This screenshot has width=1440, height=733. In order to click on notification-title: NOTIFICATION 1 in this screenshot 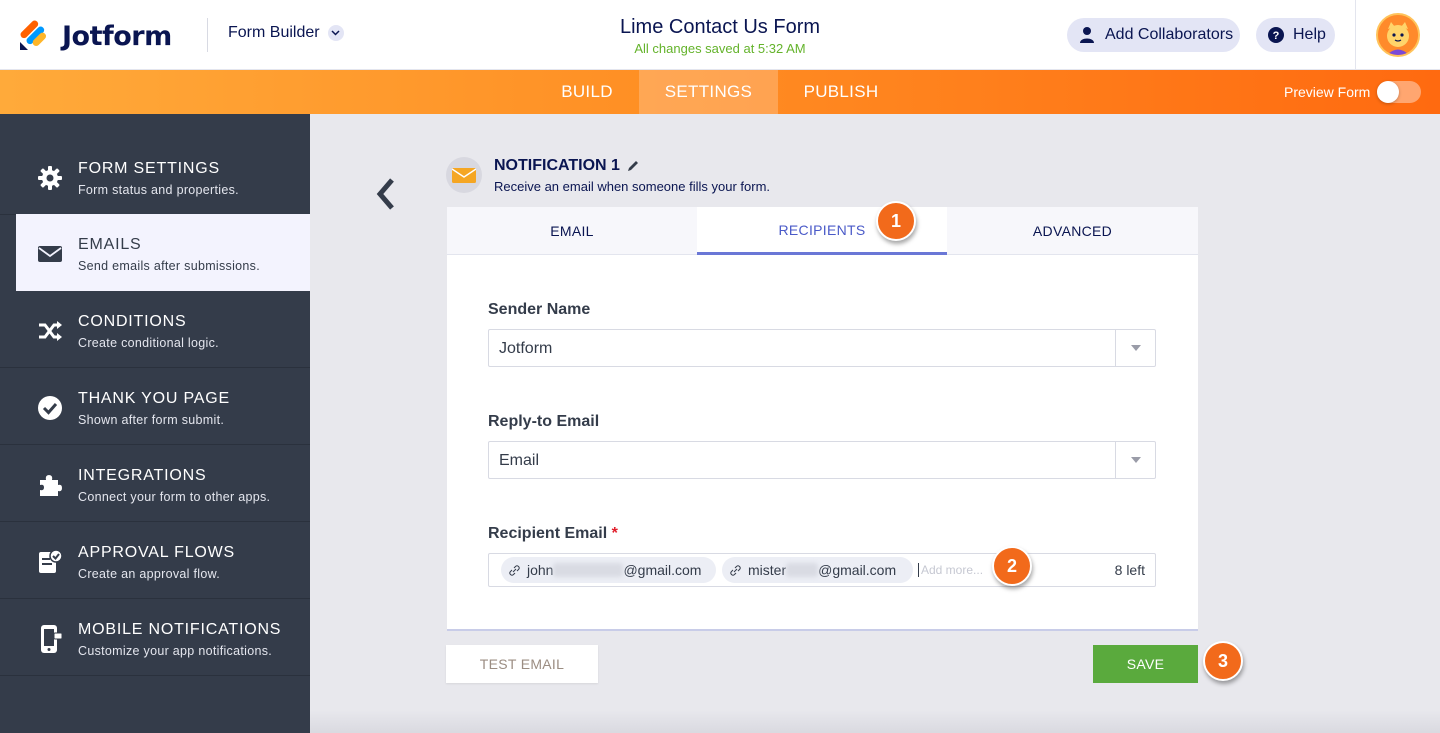, I will do `click(567, 166)`.